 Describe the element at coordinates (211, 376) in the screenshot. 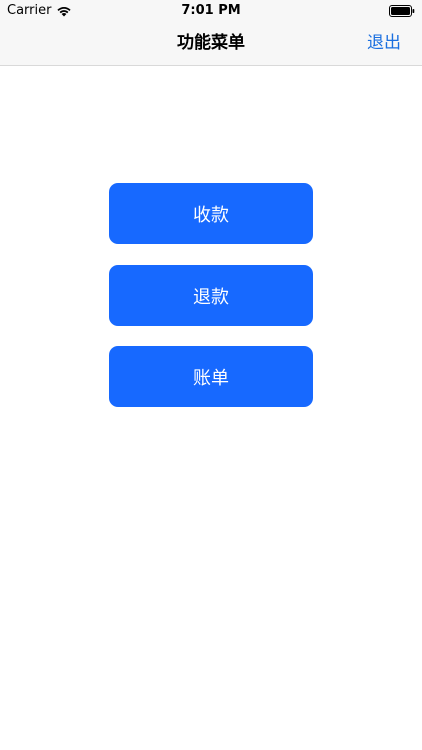

I see `bill-button: 账单` at that location.